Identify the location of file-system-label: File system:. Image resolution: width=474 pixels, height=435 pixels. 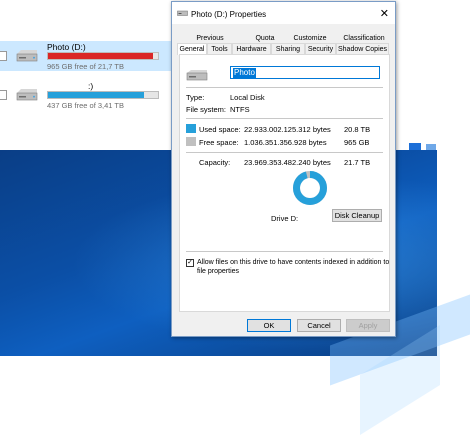
(206, 109).